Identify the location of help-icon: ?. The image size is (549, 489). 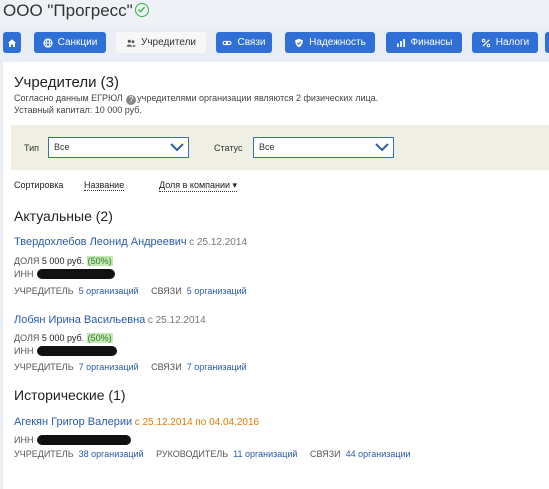
(131, 100).